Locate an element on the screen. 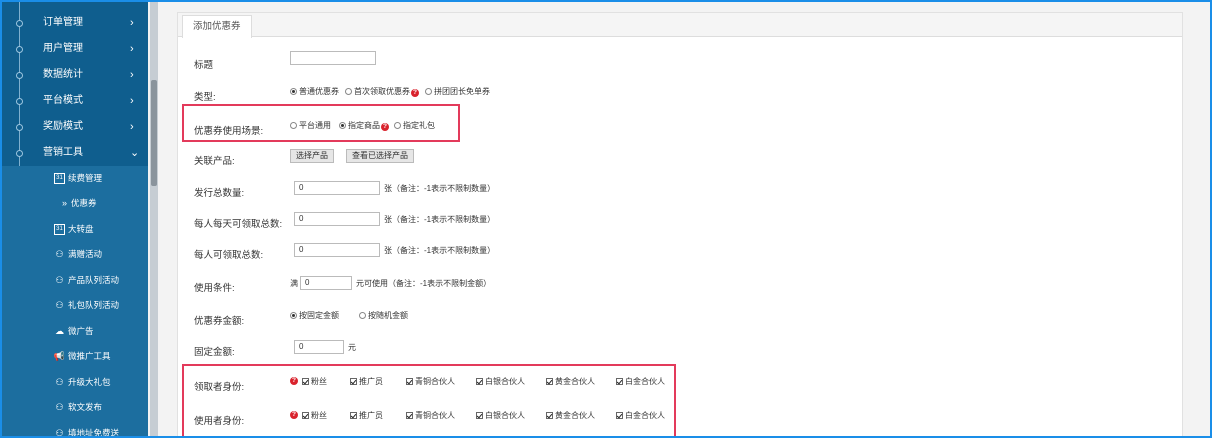  sidebar-item-platform: 平台模式 › is located at coordinates (75, 101).